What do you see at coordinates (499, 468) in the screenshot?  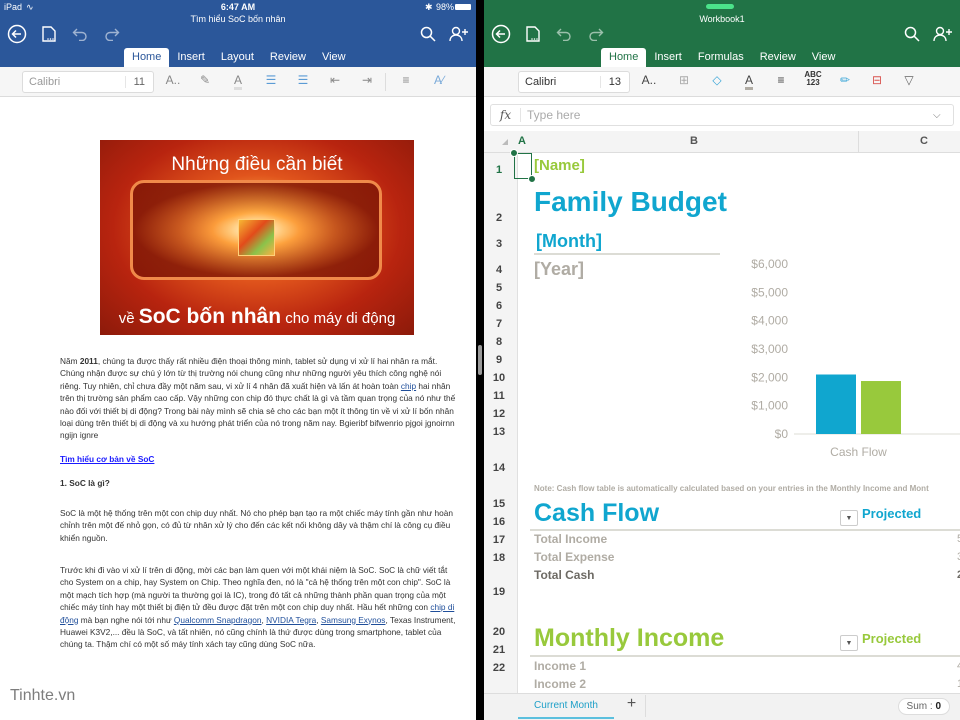 I see `row-header-14: 14` at bounding box center [499, 468].